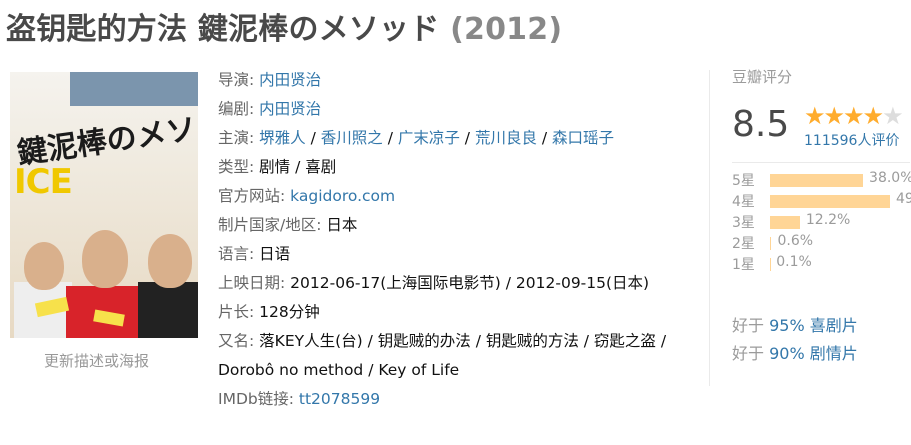 Image resolution: width=911 pixels, height=445 pixels. I want to click on better-than-row: 好于 95% 喜剧片, so click(795, 324).